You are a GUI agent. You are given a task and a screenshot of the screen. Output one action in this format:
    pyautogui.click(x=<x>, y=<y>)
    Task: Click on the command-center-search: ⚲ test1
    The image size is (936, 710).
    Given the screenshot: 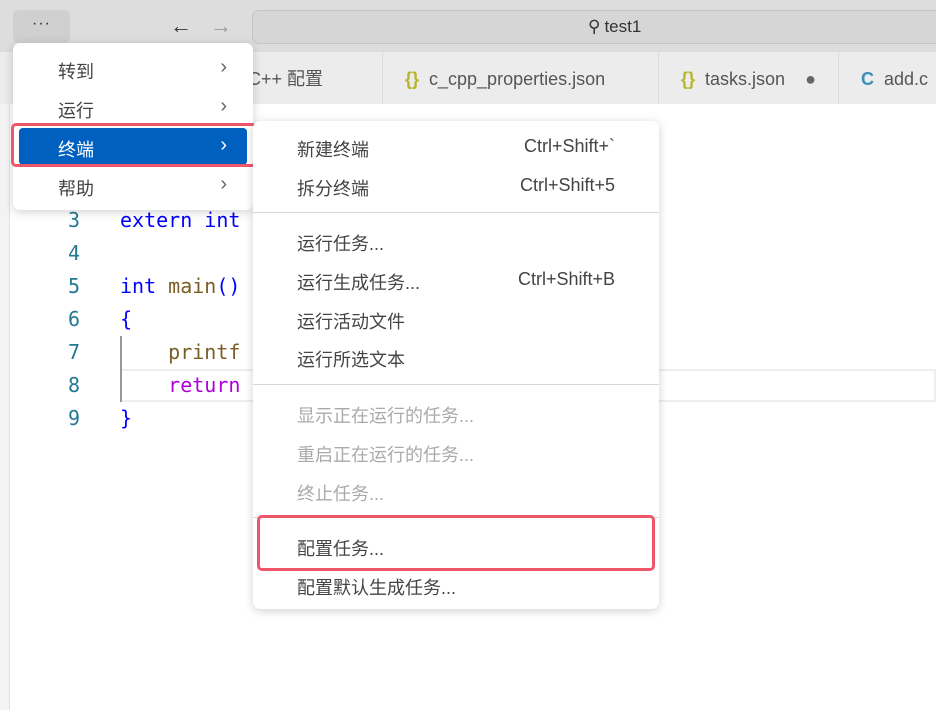 What is the action you would take?
    pyautogui.click(x=594, y=27)
    